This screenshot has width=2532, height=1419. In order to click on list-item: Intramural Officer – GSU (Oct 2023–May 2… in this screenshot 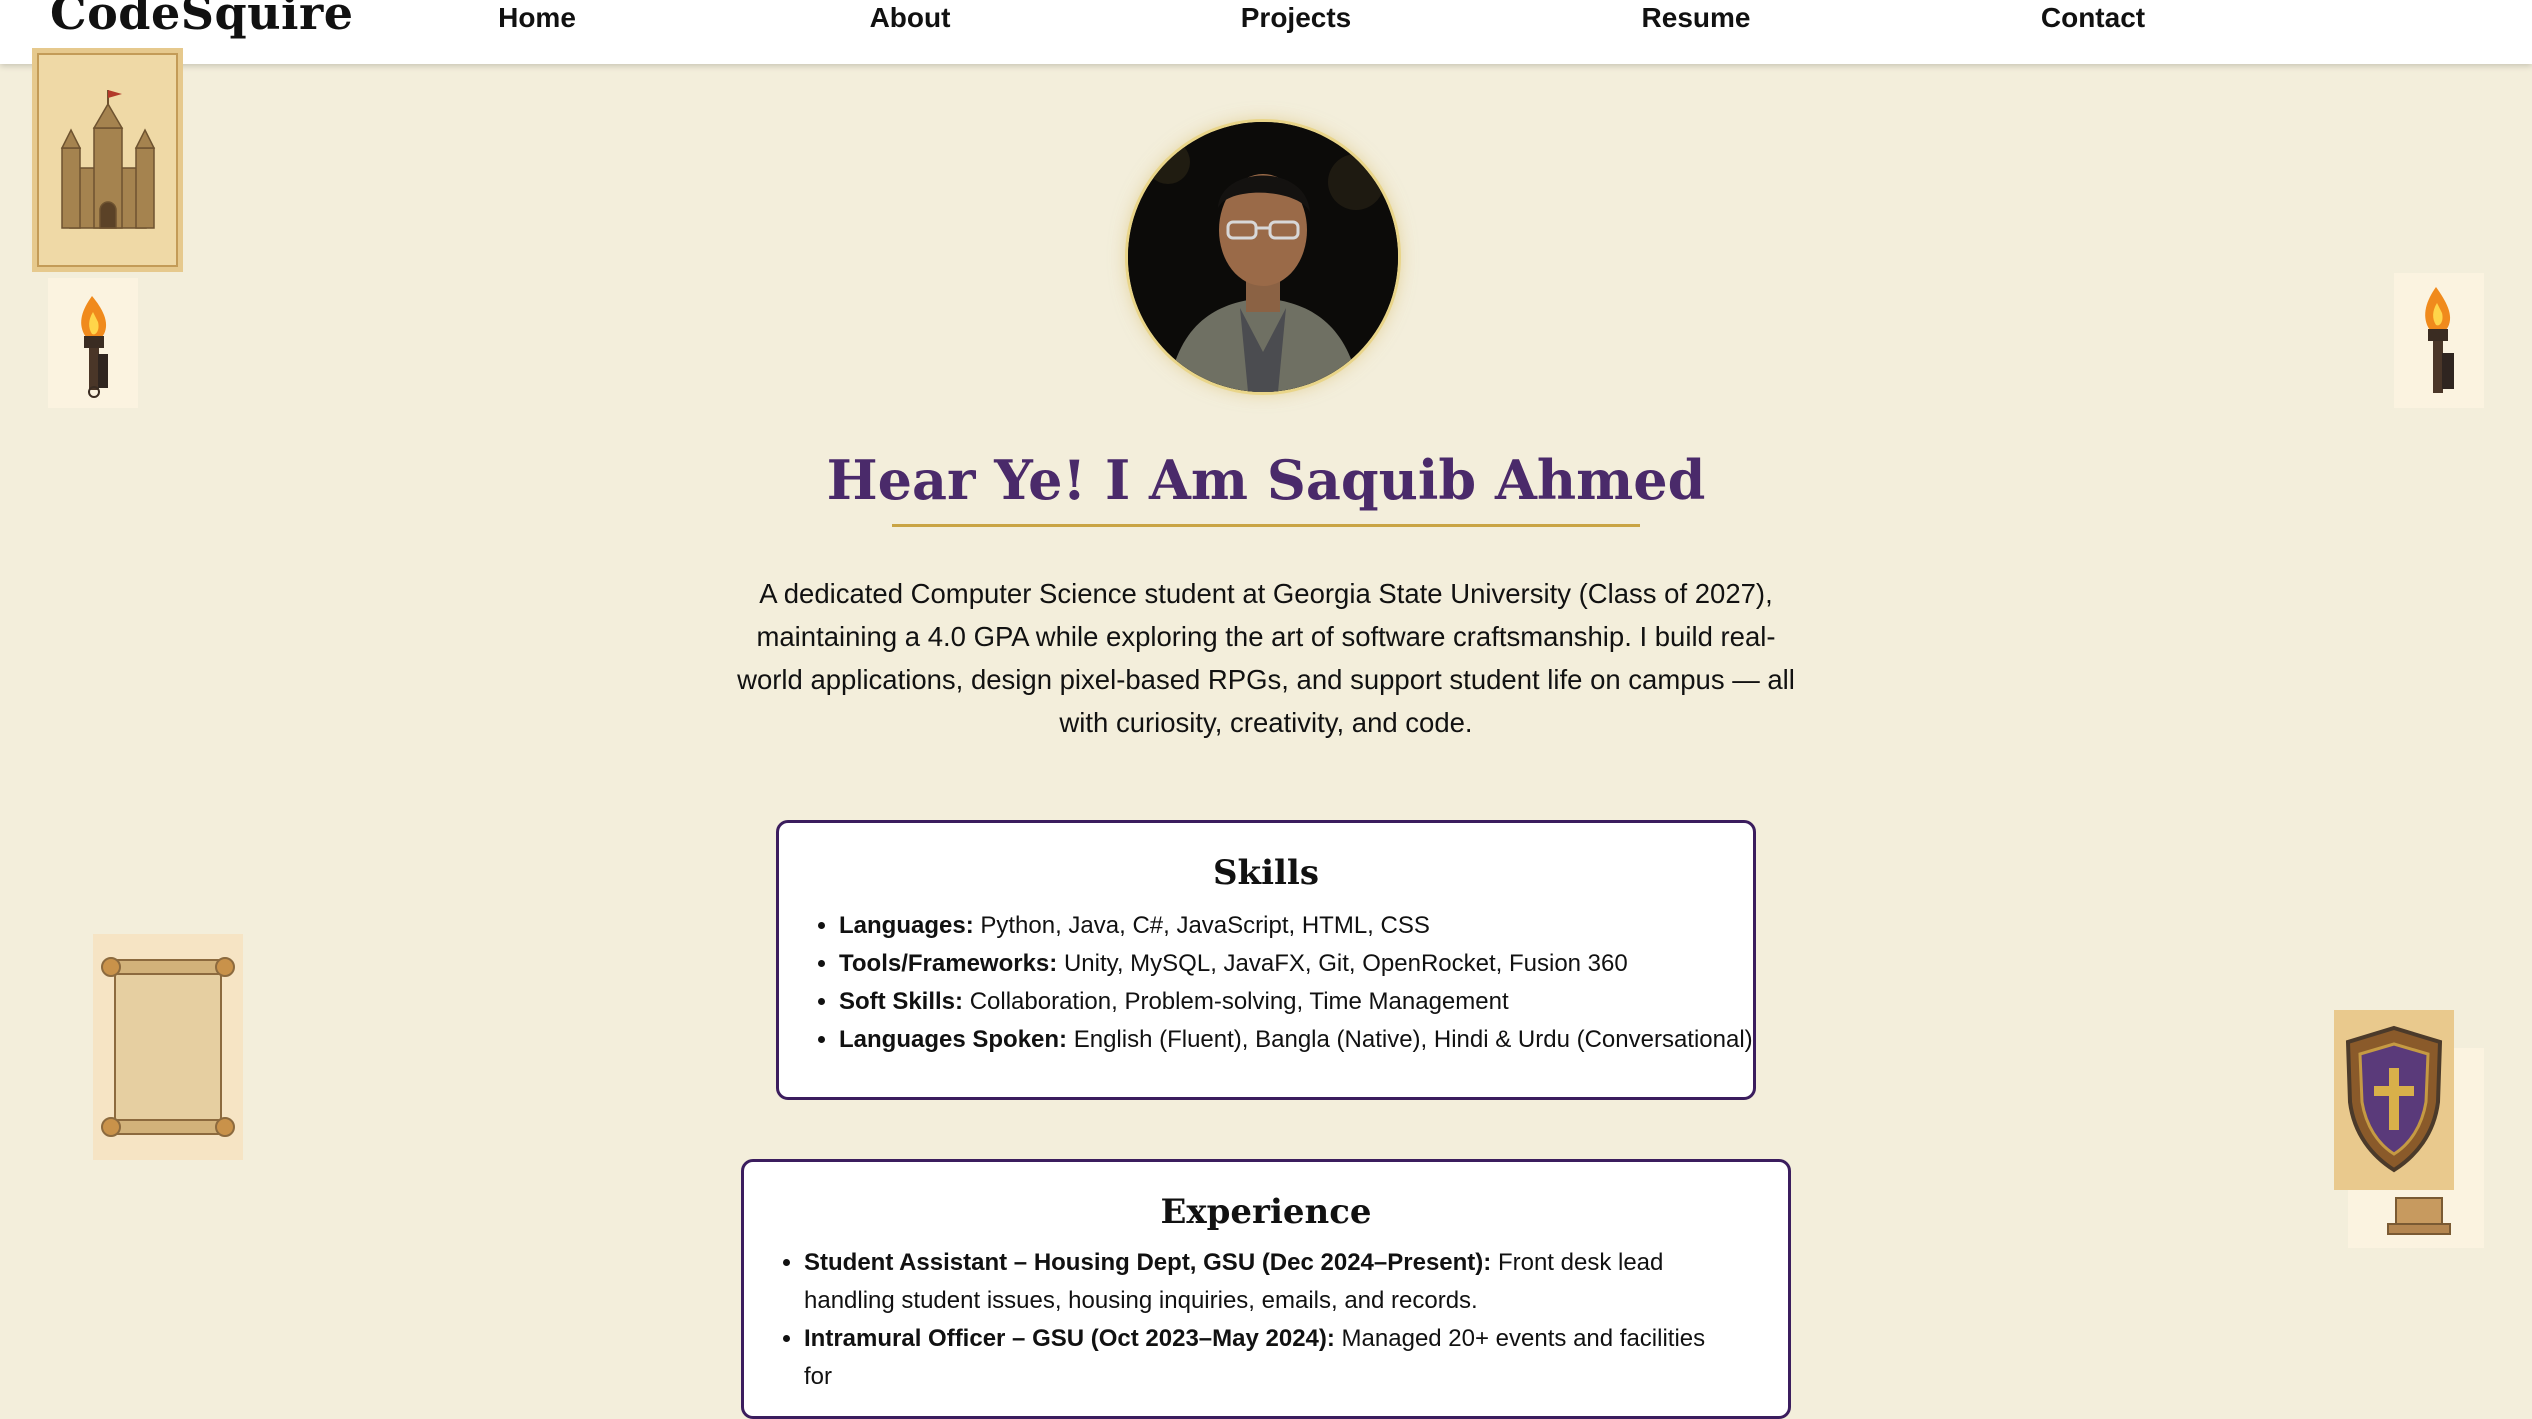, I will do `click(1269, 1358)`.